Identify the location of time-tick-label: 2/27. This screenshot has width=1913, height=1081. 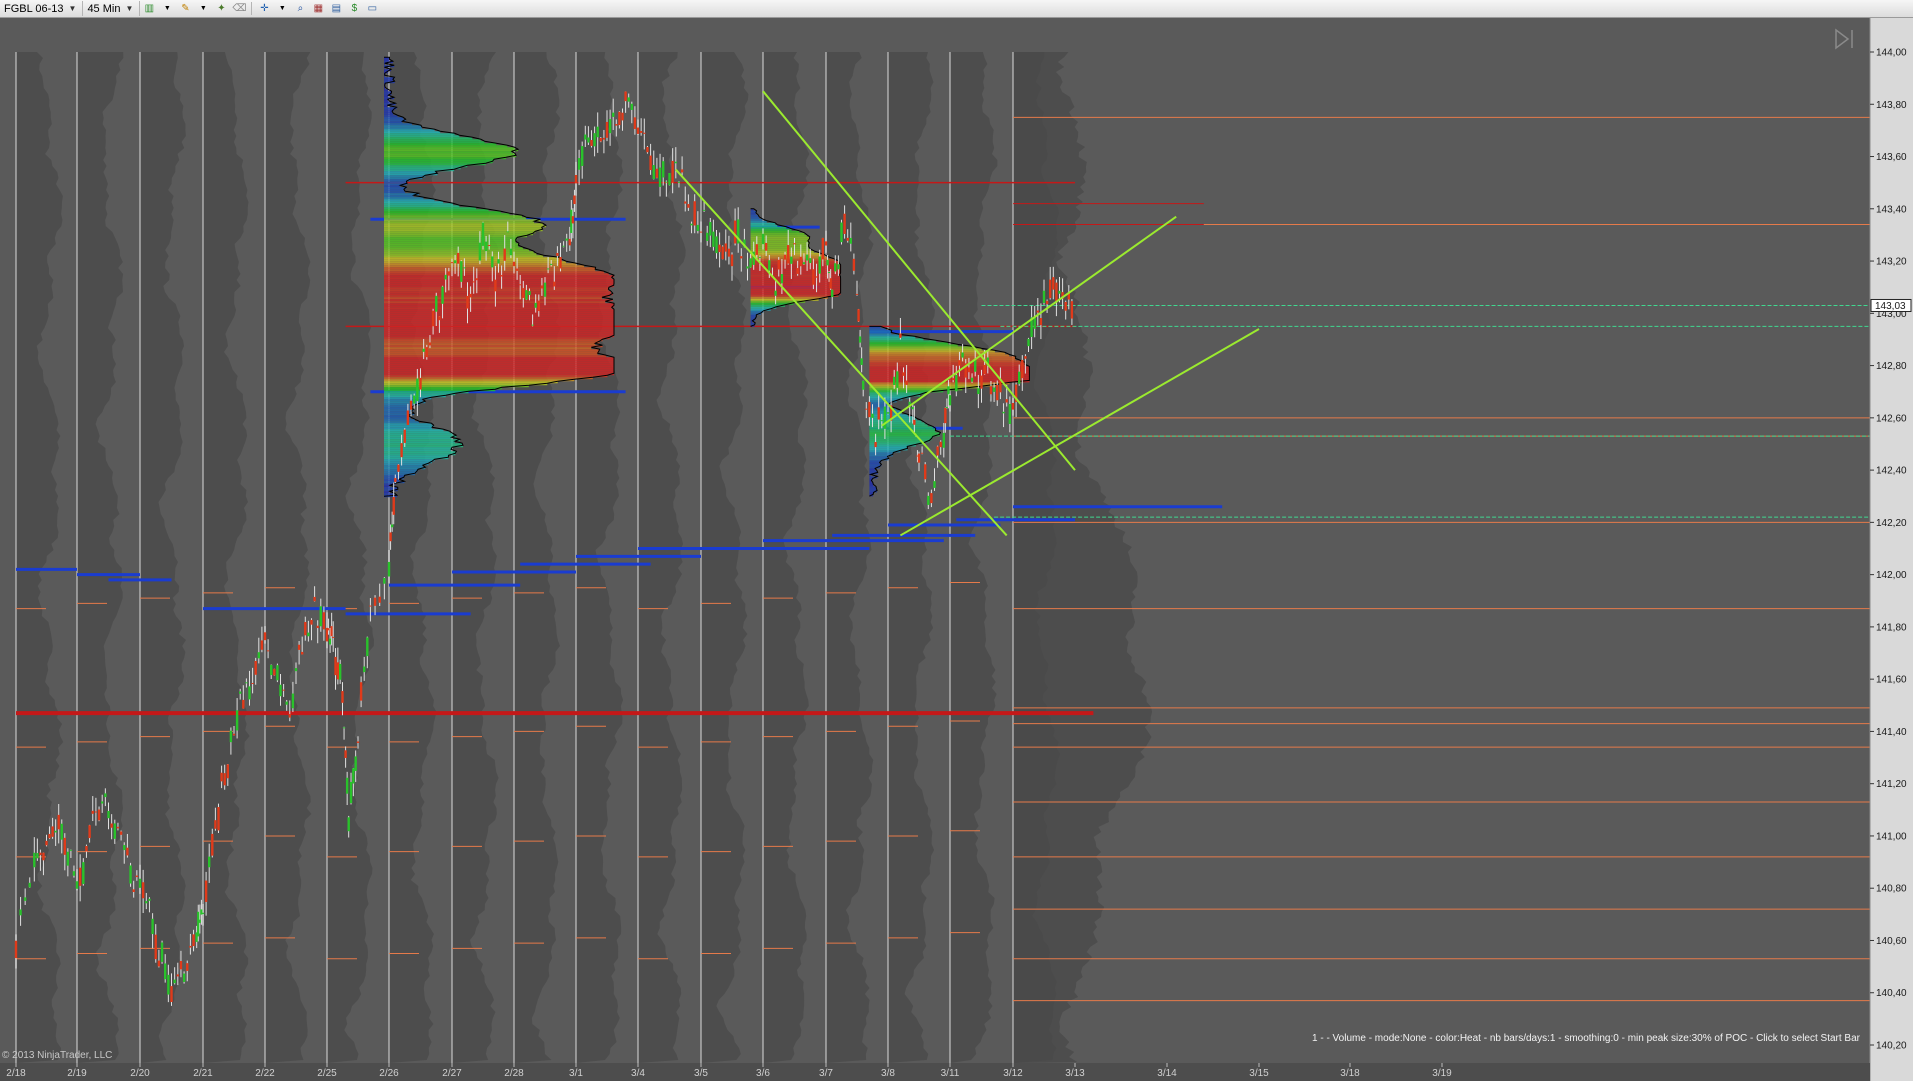
(452, 1073).